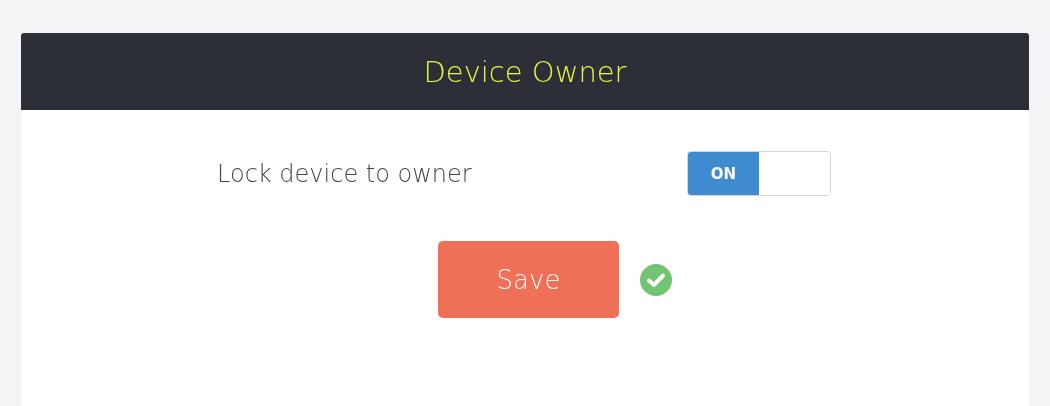 The width and height of the screenshot is (1050, 406). I want to click on toggle-switch: ON, so click(759, 173).